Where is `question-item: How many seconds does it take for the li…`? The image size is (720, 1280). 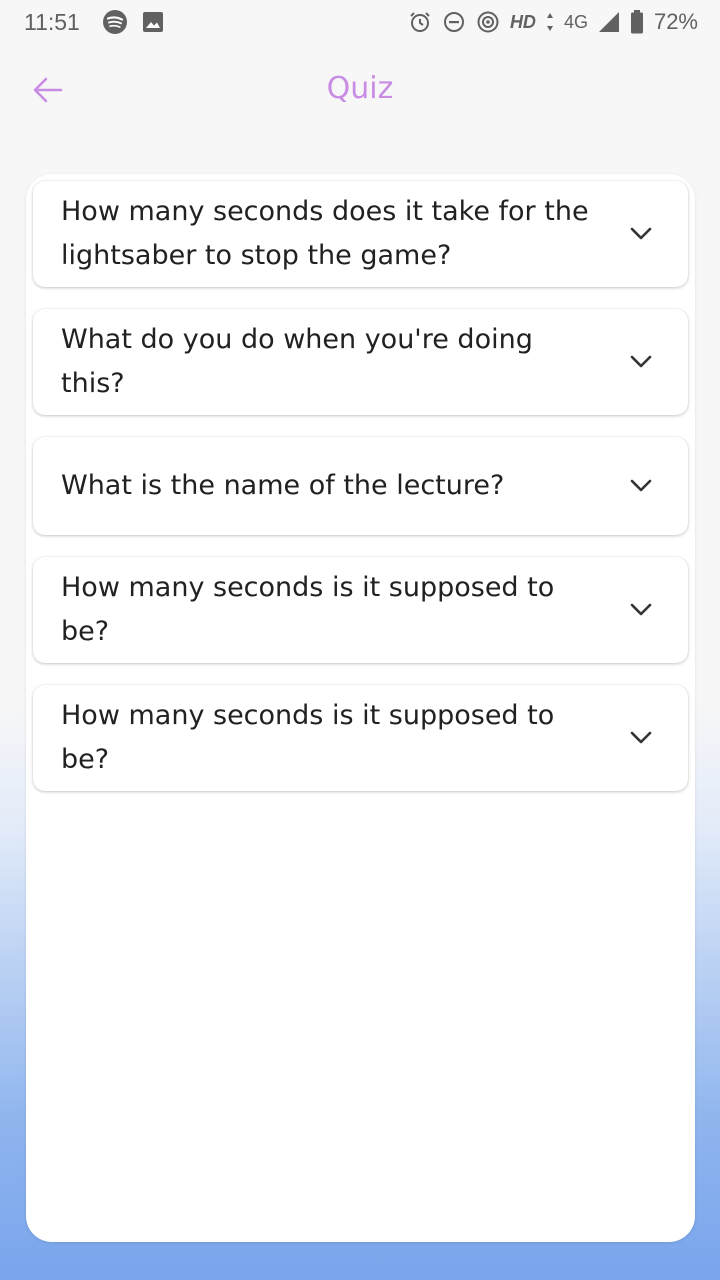
question-item: How many seconds does it take for the li… is located at coordinates (360, 234).